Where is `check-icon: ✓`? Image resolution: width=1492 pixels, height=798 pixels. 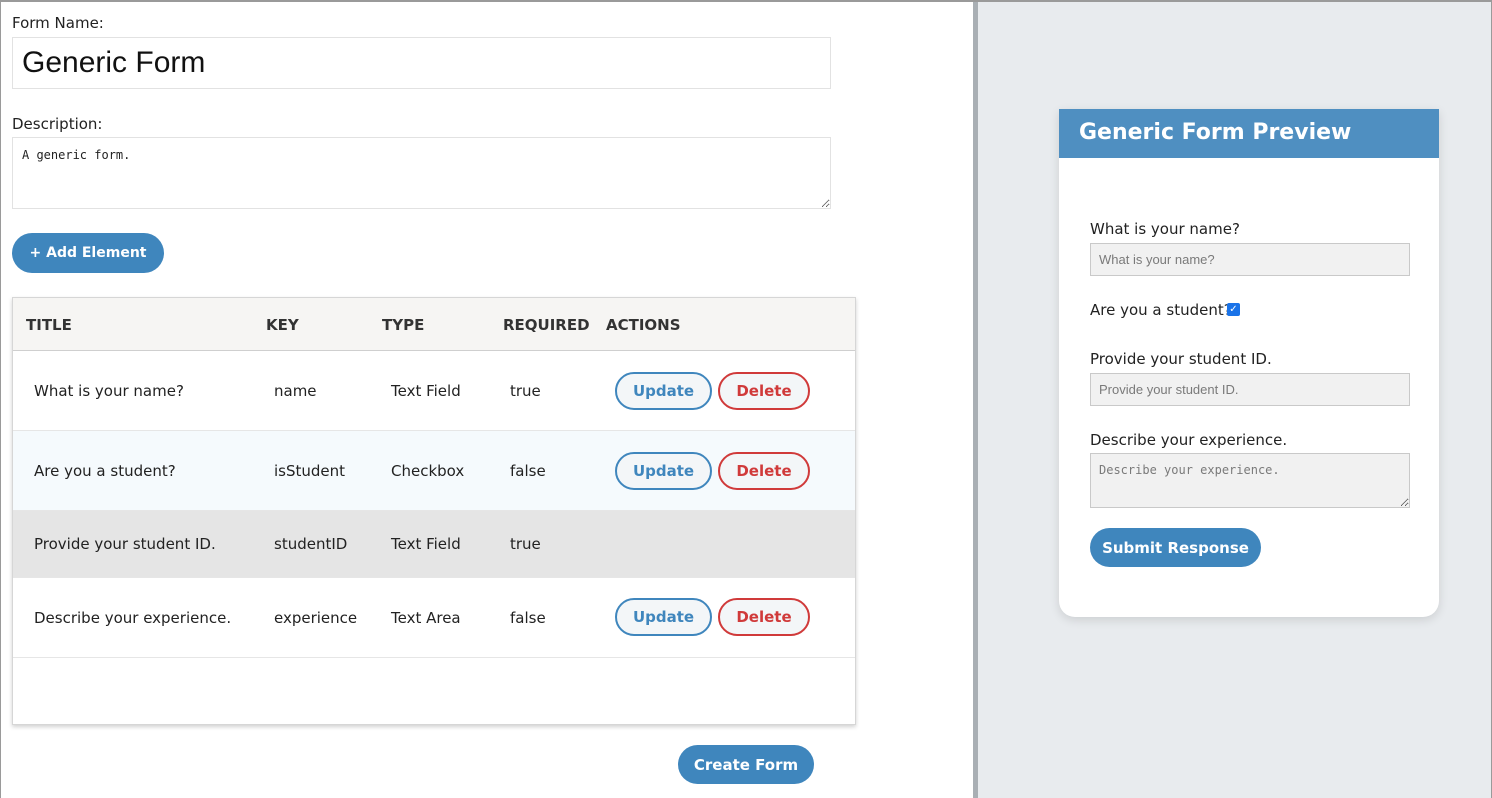 check-icon: ✓ is located at coordinates (1233, 309).